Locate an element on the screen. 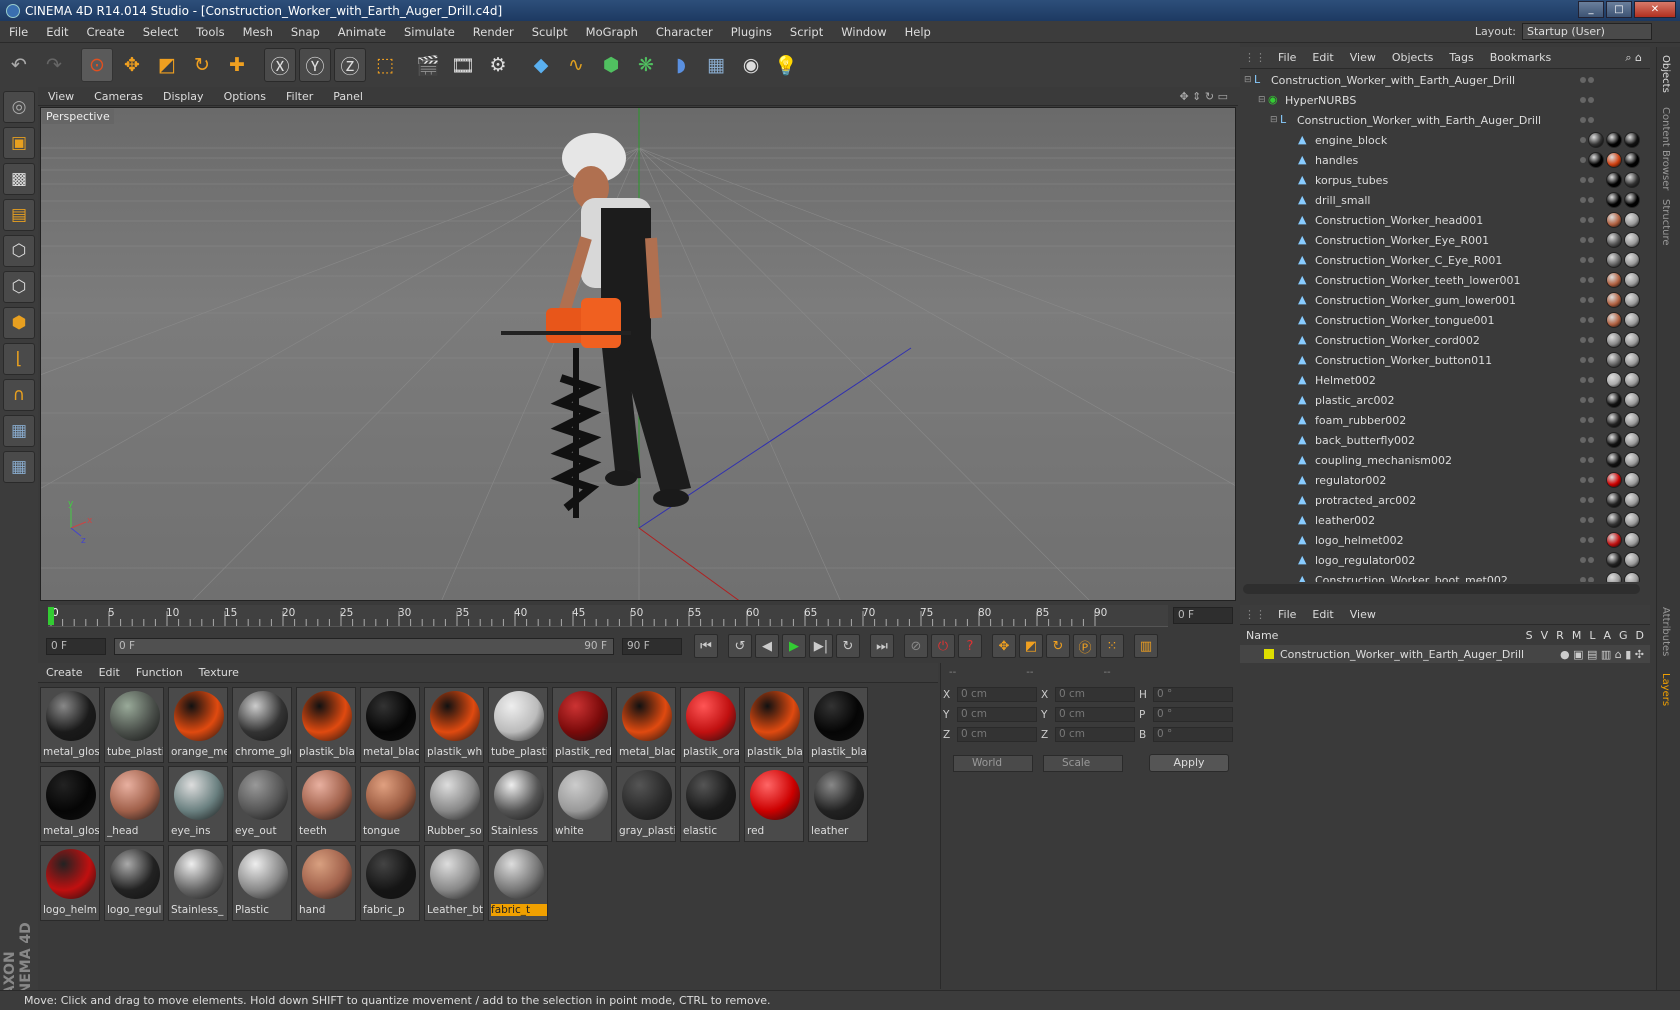  object-row: ▲ protracted_arc002 is located at coordinates (1445, 500).